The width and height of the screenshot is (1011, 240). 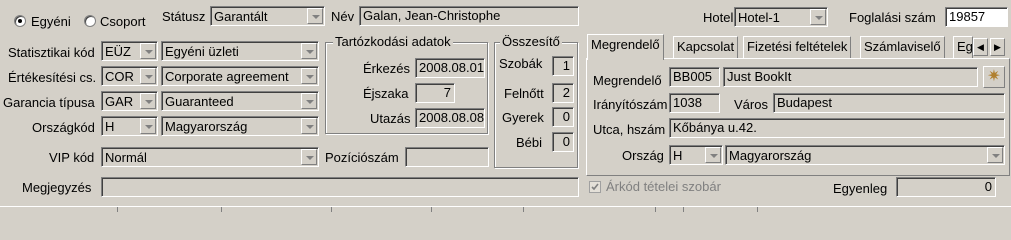 What do you see at coordinates (240, 51) in the screenshot?
I see `stat-code-desc-combo: Egyéni üzleti` at bounding box center [240, 51].